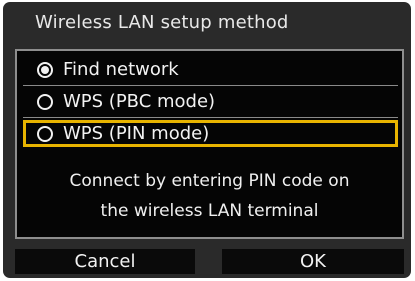 The image size is (415, 281). I want to click on option-label: Find network, so click(121, 69).